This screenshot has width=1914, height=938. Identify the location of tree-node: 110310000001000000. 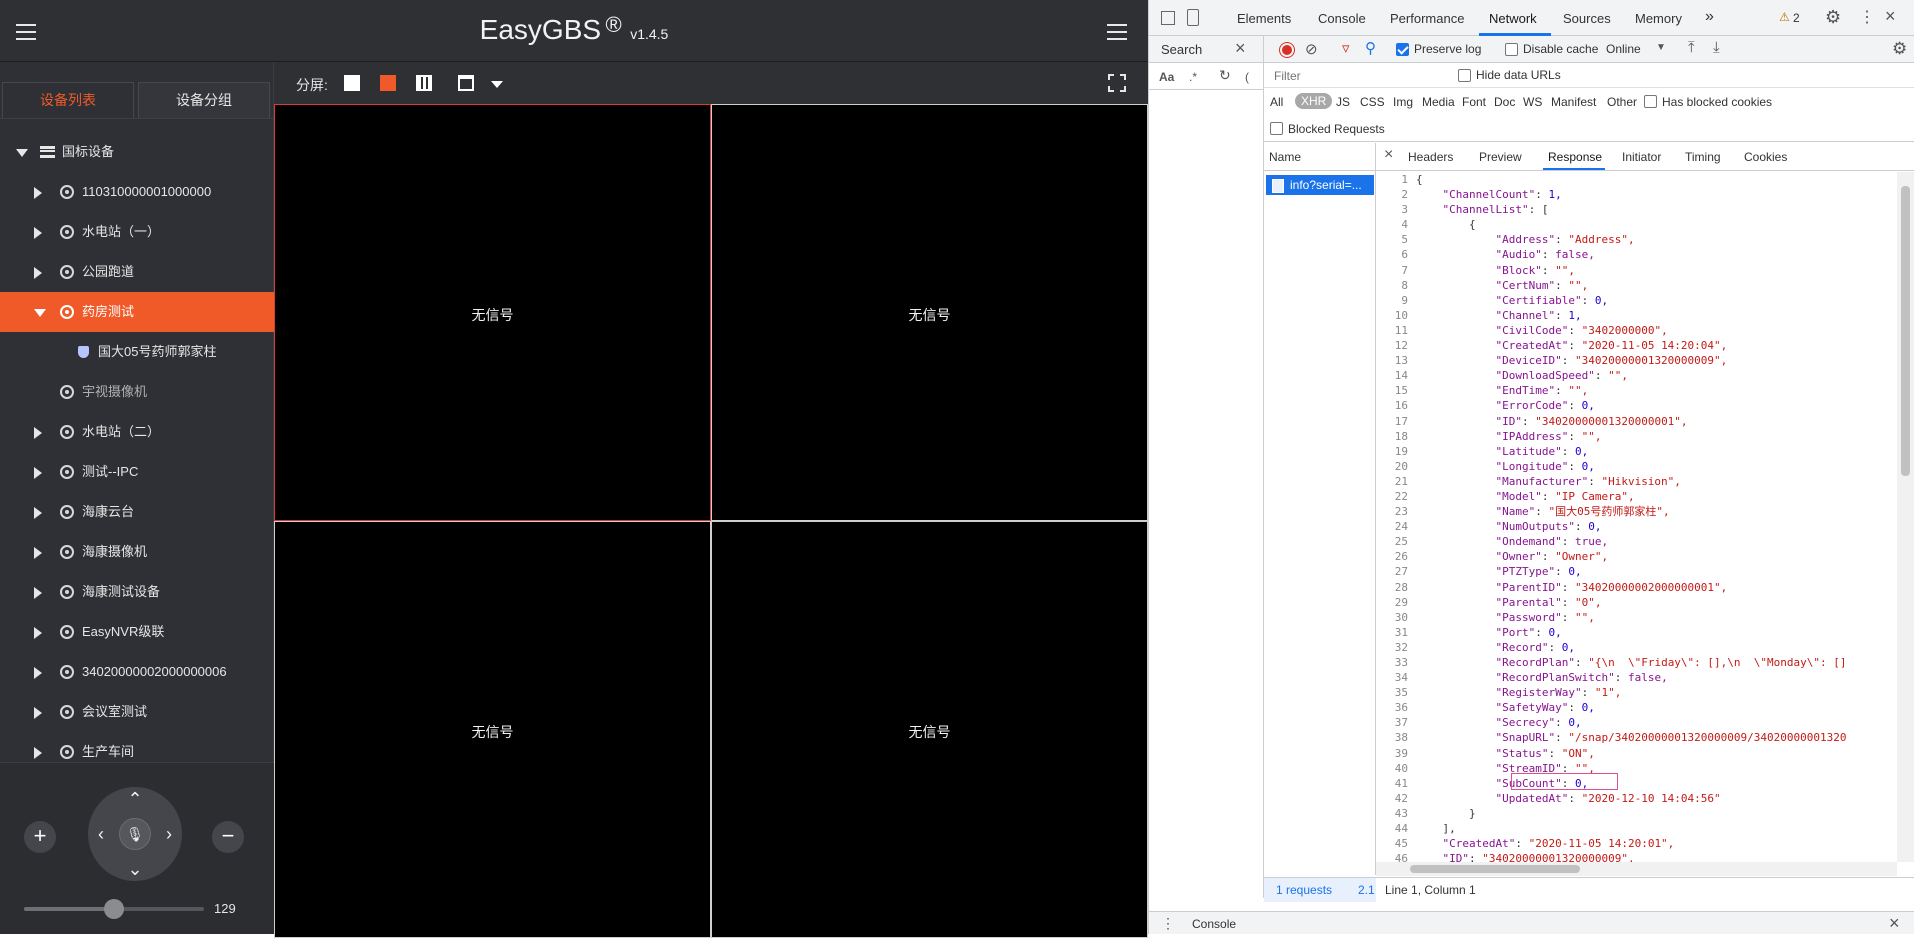
(137, 192).